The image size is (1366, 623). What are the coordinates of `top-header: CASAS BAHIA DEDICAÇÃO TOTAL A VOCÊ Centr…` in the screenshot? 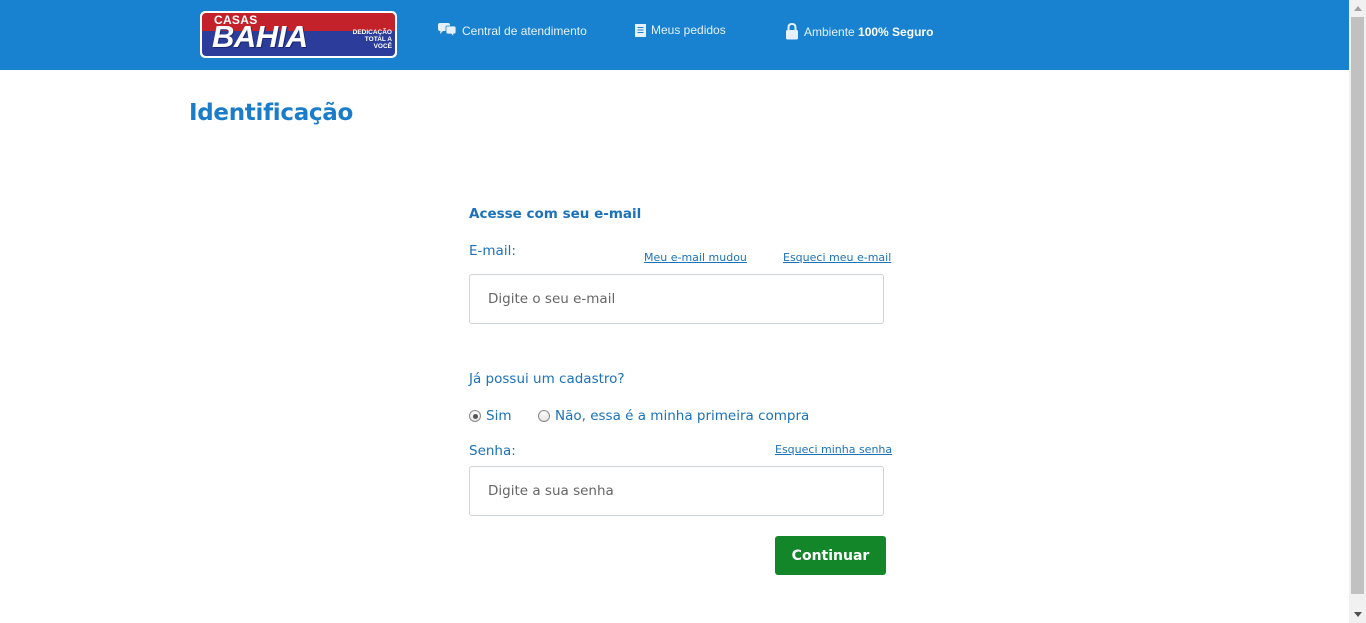 It's located at (674, 35).